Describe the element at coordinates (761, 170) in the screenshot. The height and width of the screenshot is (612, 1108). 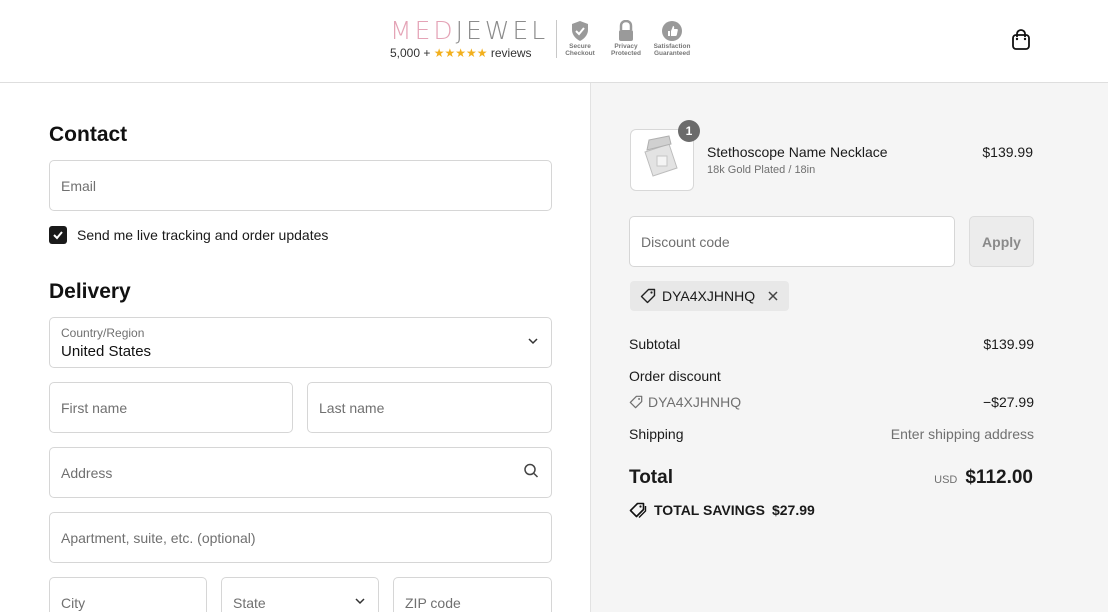
I see `product-variant: 18k Gold Plated / 18in` at that location.